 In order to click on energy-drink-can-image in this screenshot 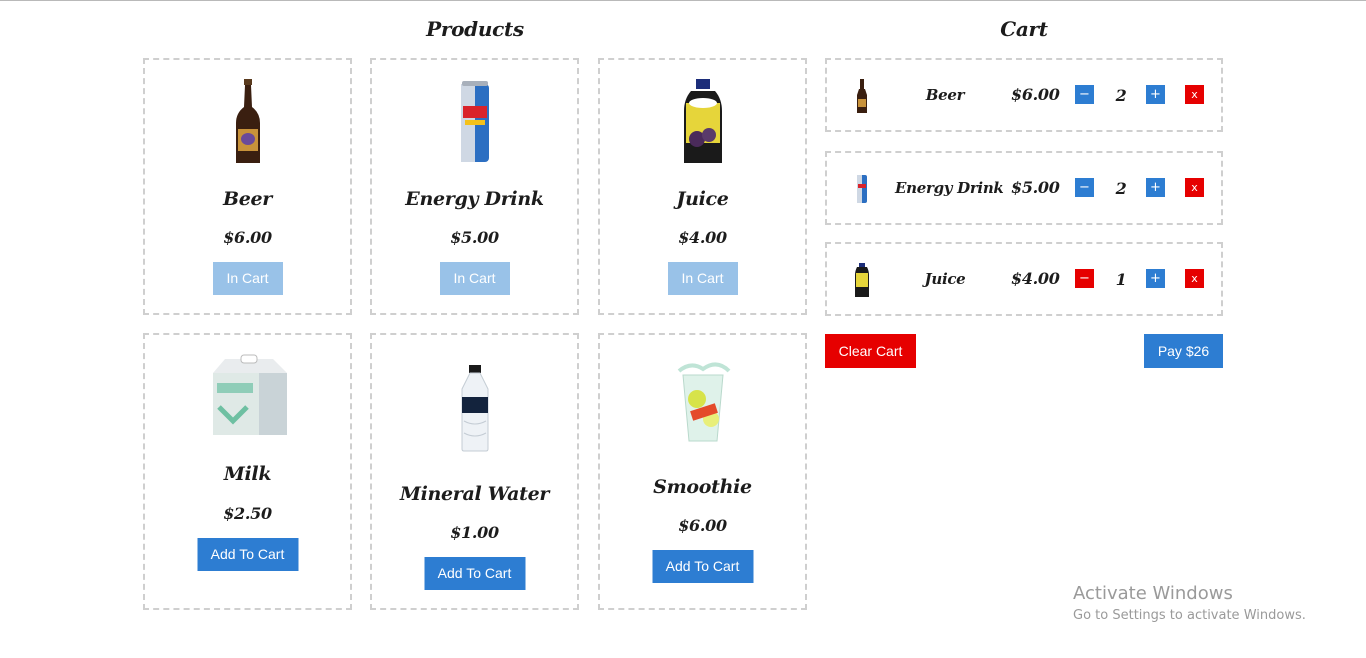, I will do `click(474, 122)`.